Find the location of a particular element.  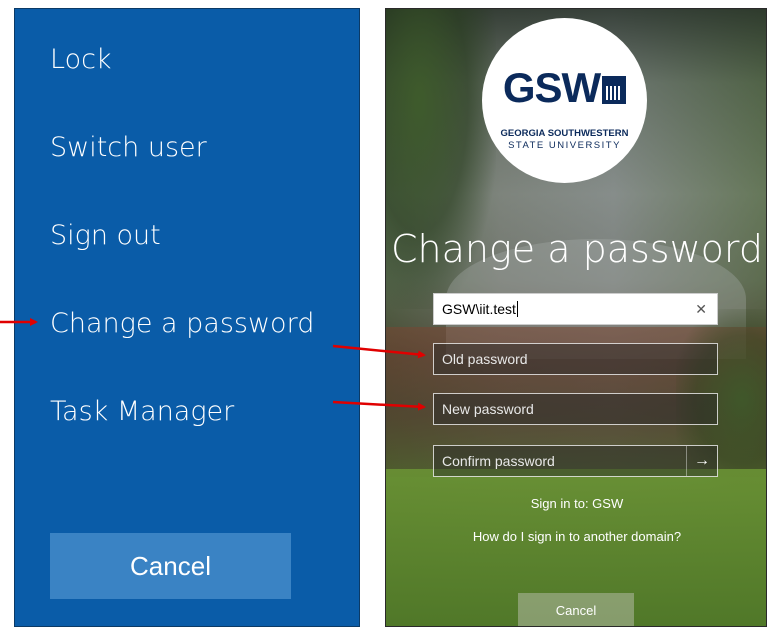

sign-in-domain-text: Sign in to: GSW is located at coordinates (577, 503).